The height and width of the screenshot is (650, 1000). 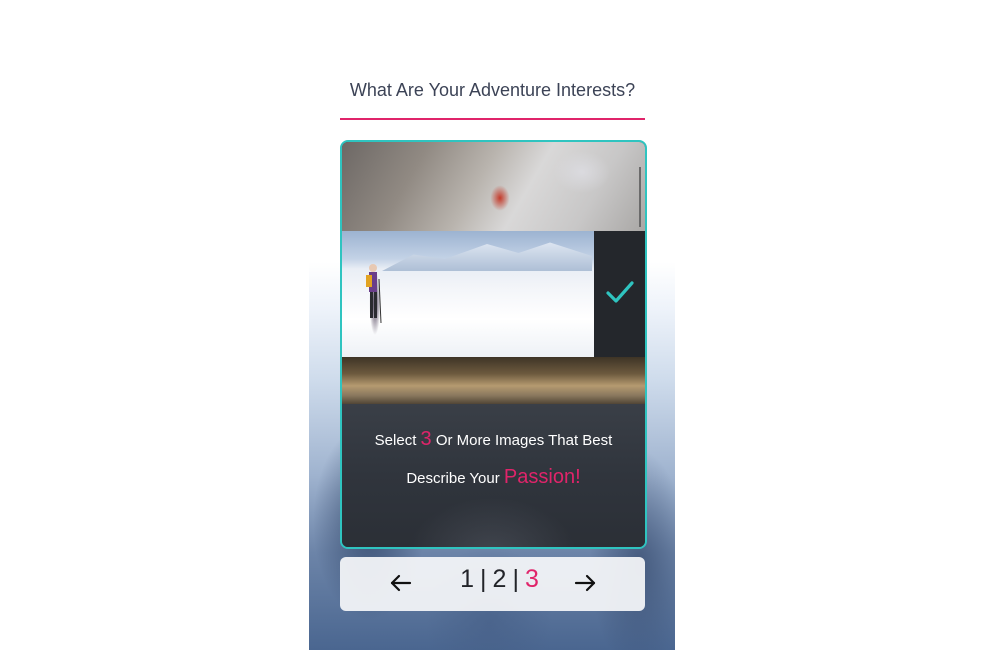 I want to click on gallery-image-misty-lake, so click(x=493, y=381).